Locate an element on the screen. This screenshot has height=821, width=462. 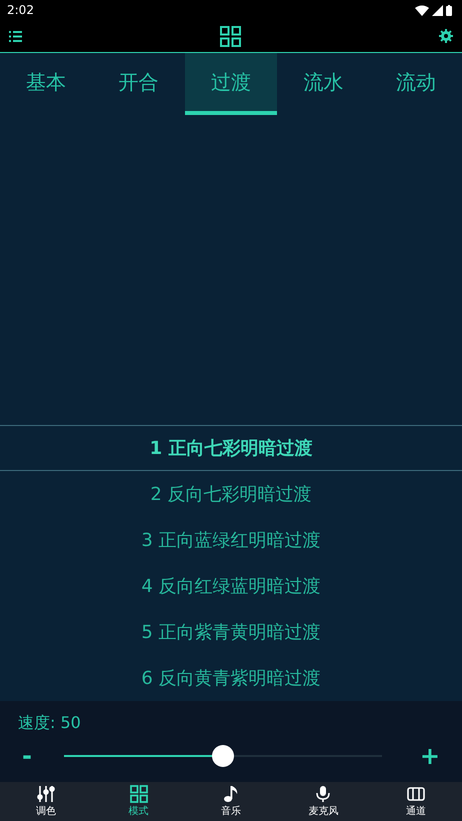
increase-button: + is located at coordinates (430, 756).